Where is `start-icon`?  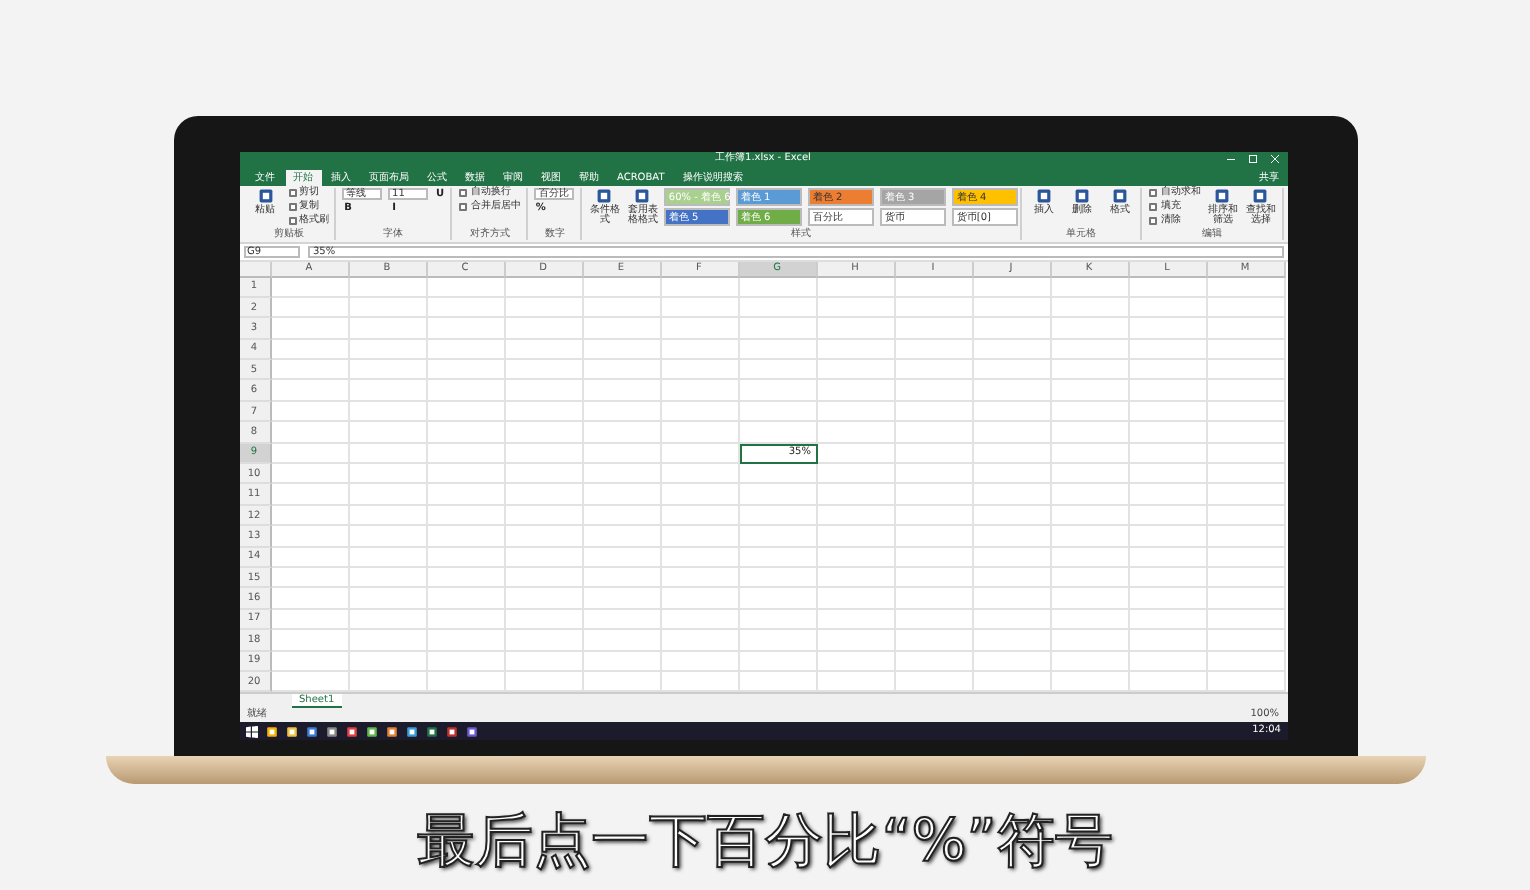 start-icon is located at coordinates (251, 731).